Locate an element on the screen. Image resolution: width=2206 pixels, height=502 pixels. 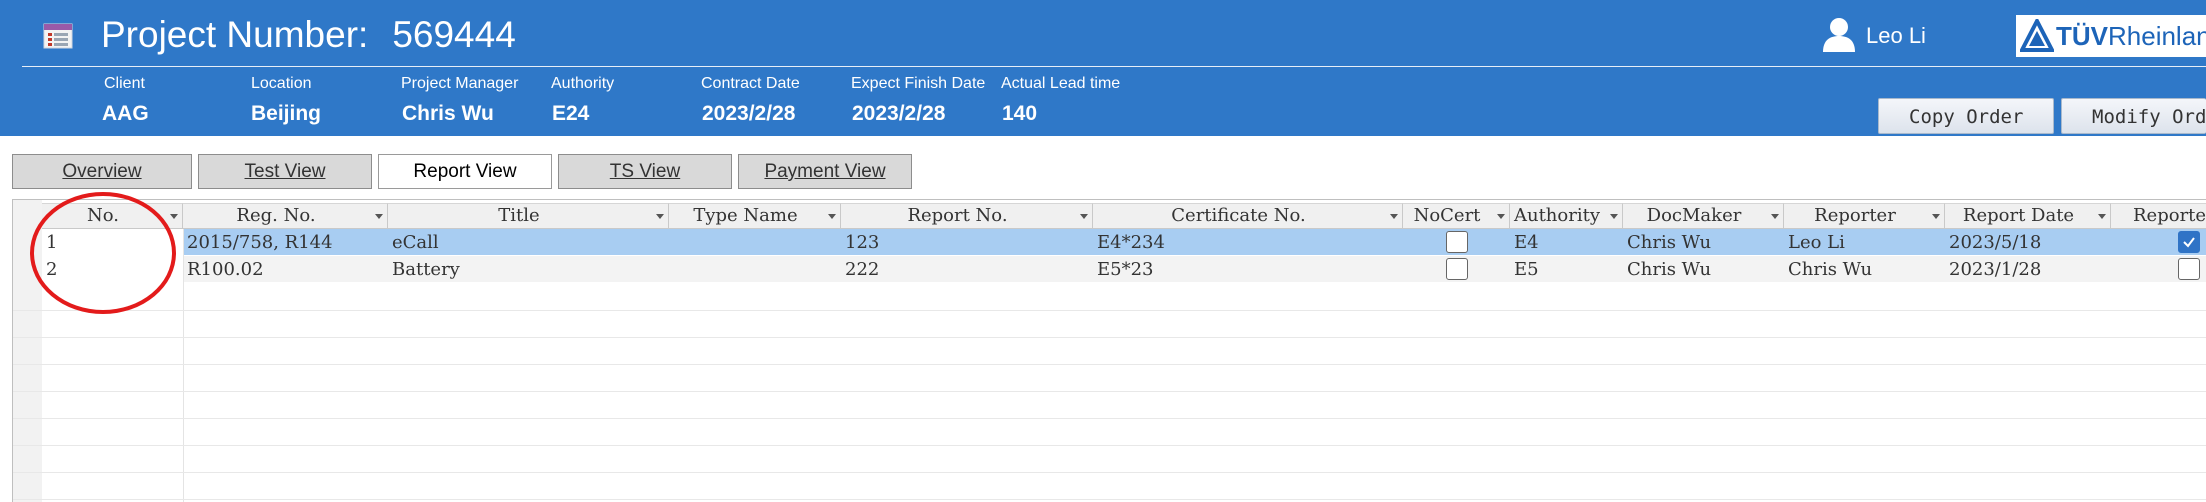
project-icon is located at coordinates (58, 36).